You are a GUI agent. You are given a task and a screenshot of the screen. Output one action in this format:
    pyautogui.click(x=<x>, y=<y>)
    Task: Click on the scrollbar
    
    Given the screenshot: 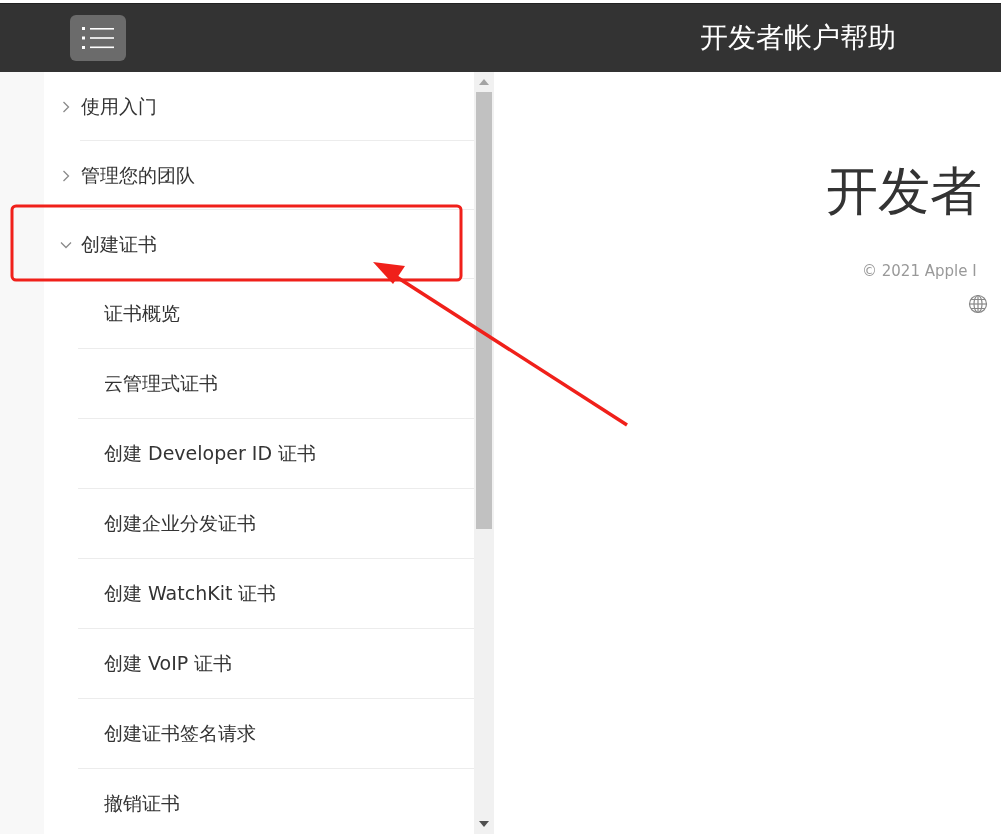 What is the action you would take?
    pyautogui.click(x=484, y=453)
    